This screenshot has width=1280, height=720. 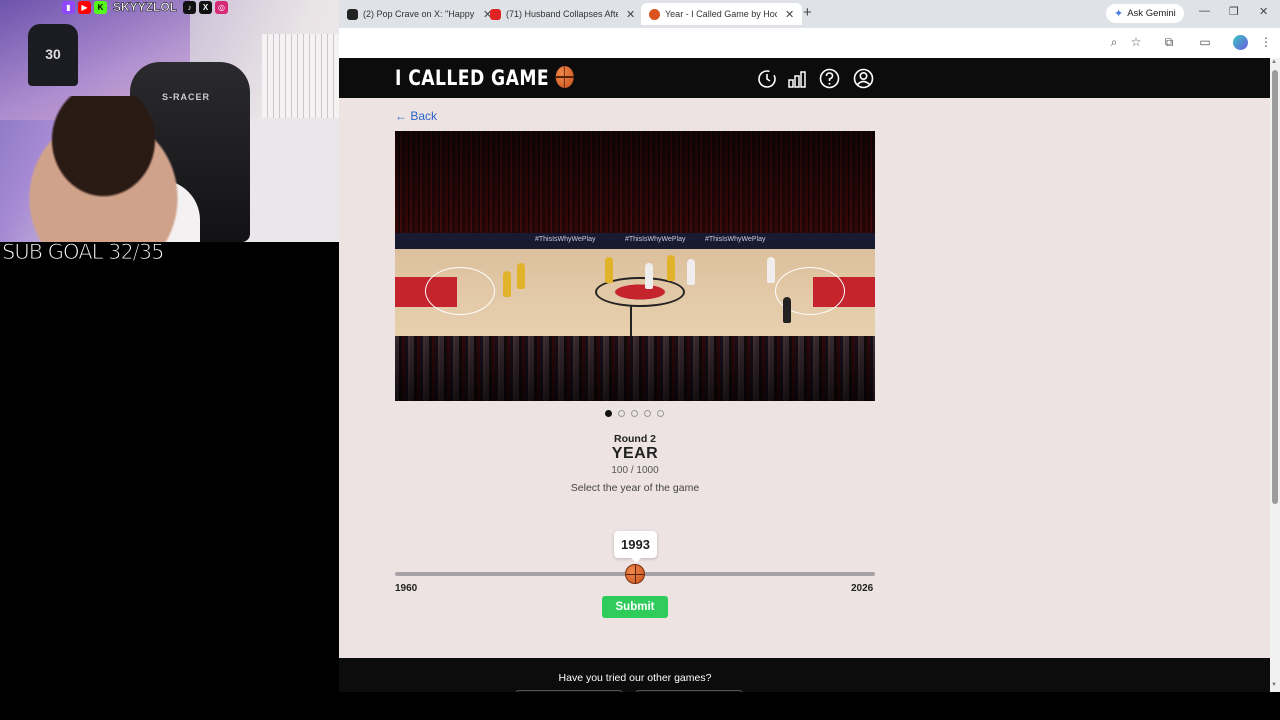 I want to click on tab-title: (2) Pop Crave on X: "Happy 29t, so click(x=419, y=14).